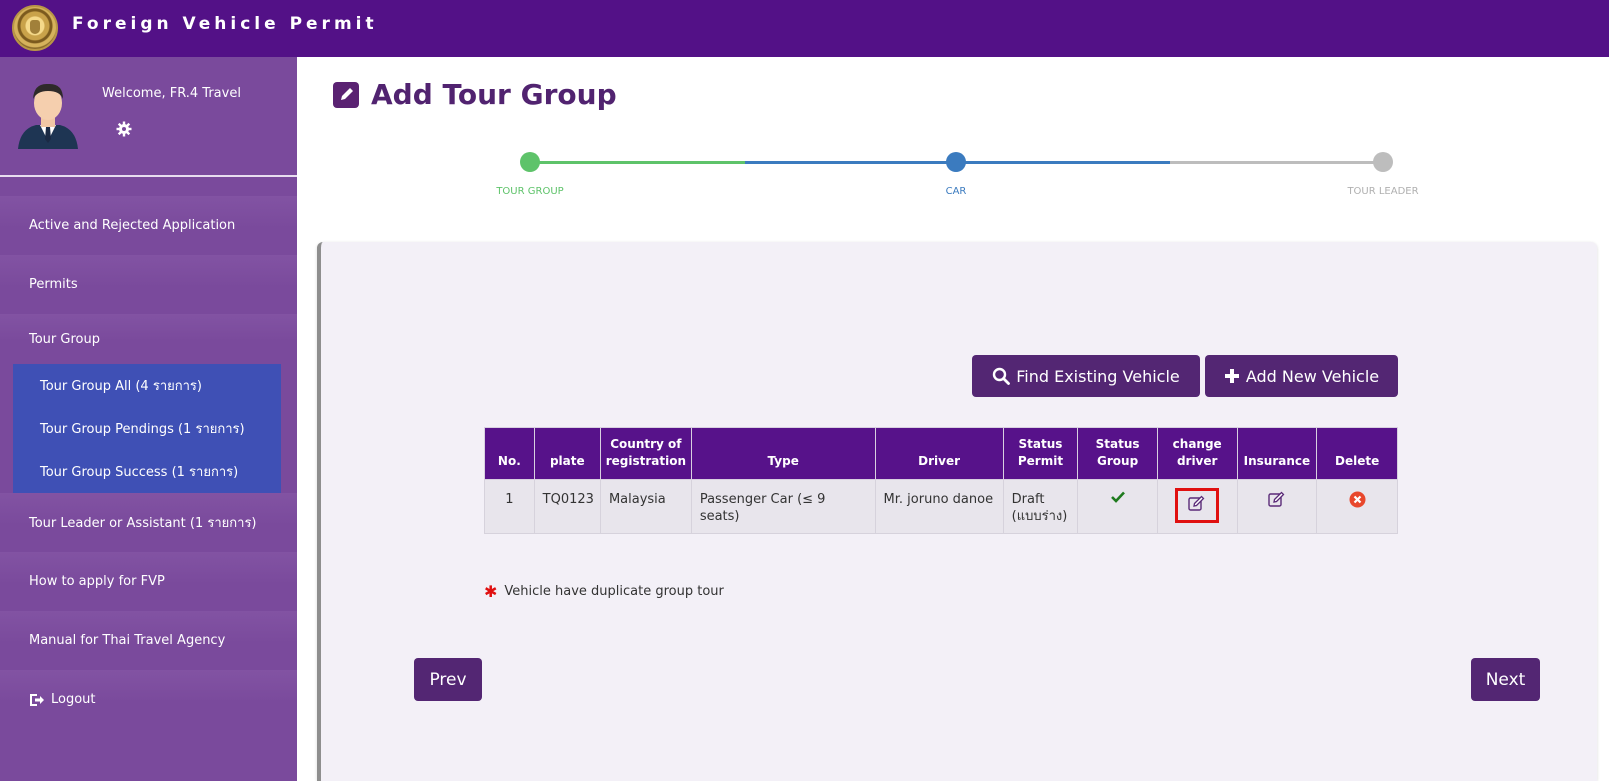  I want to click on cell-change-driver, so click(1197, 506).